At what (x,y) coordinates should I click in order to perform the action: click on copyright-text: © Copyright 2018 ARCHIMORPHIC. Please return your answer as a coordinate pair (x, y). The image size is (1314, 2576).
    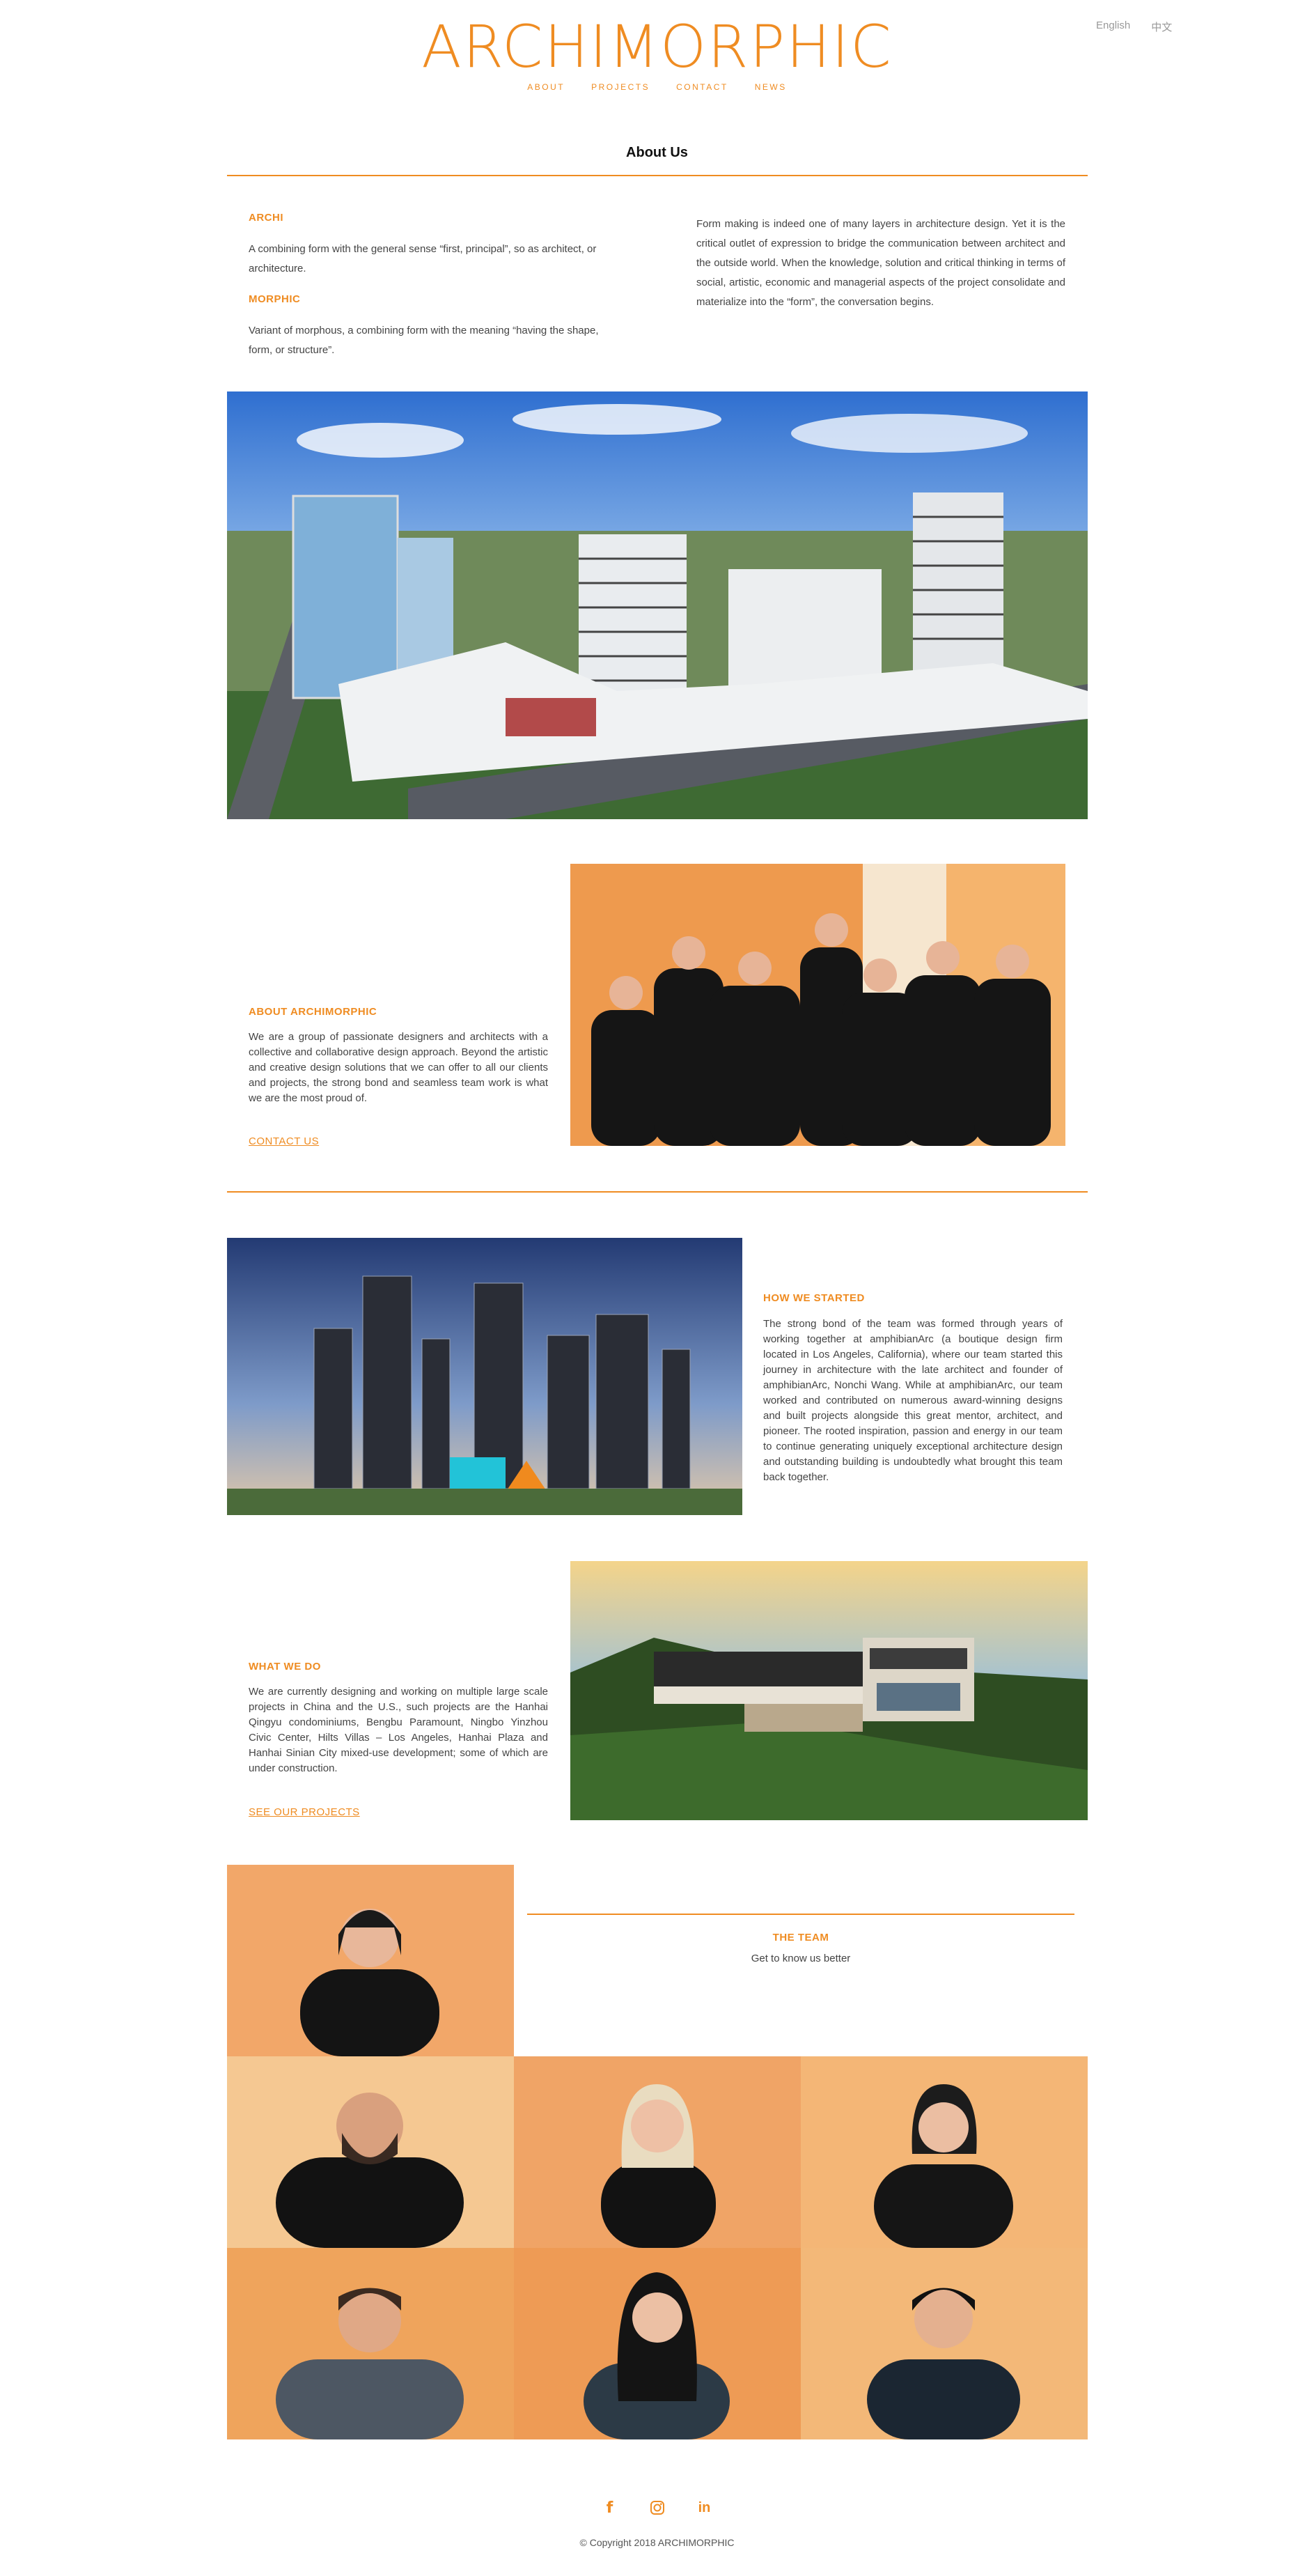
    Looking at the image, I should click on (657, 2542).